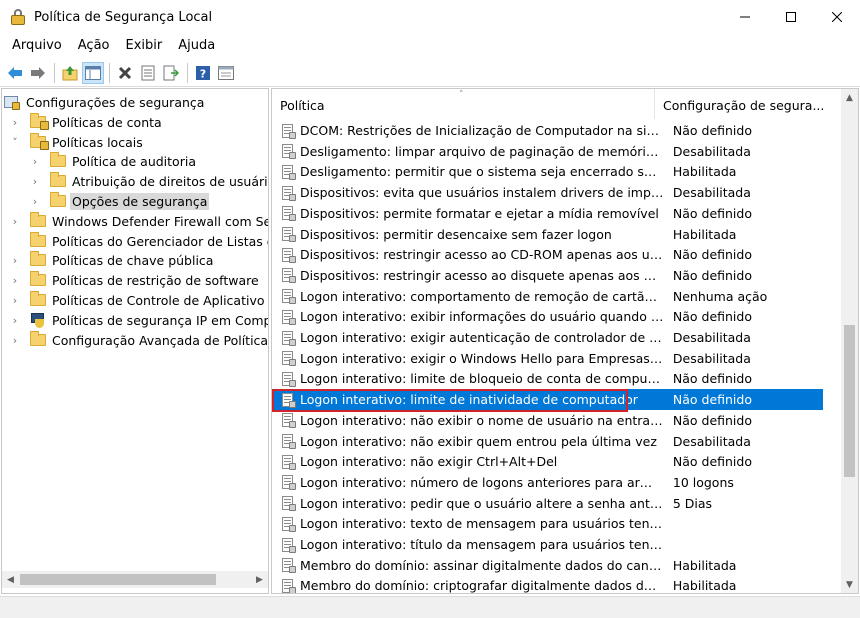 The width and height of the screenshot is (860, 618). I want to click on back-arrow-icon, so click(15, 72).